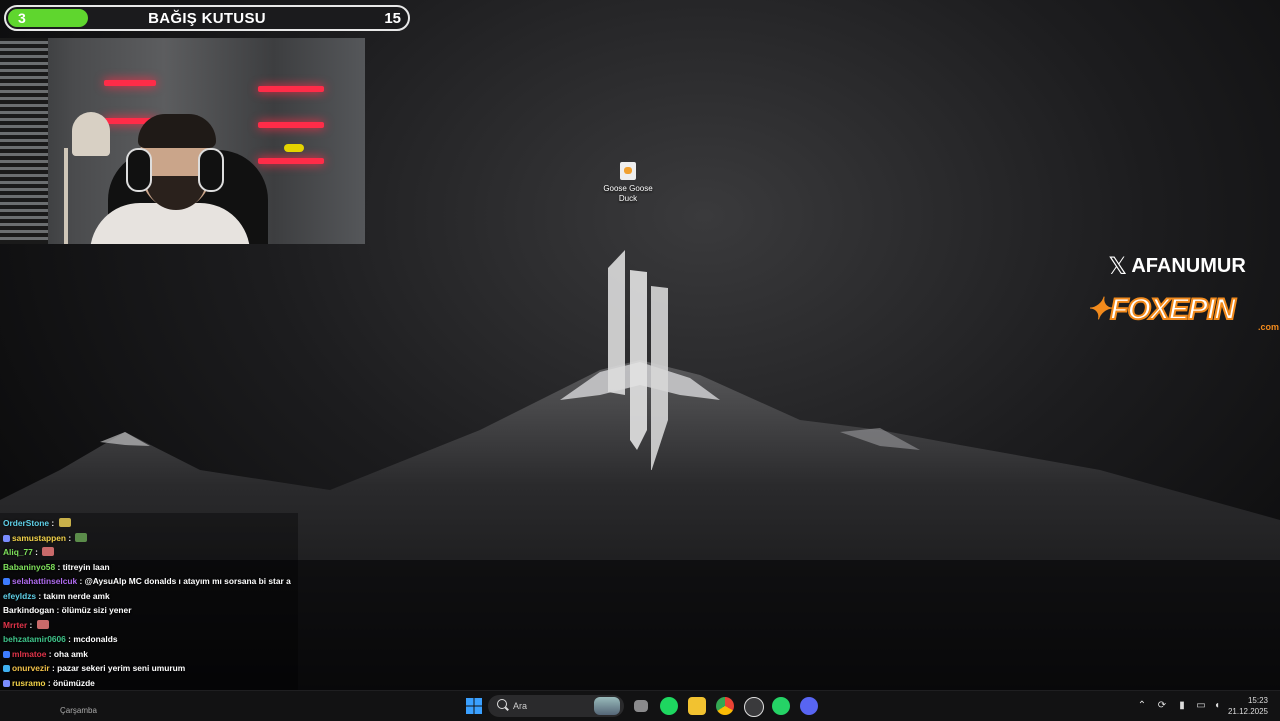 The height and width of the screenshot is (721, 1280). Describe the element at coordinates (1173, 309) in the screenshot. I see `sponsor-brand-text: FOXEPIN` at that location.